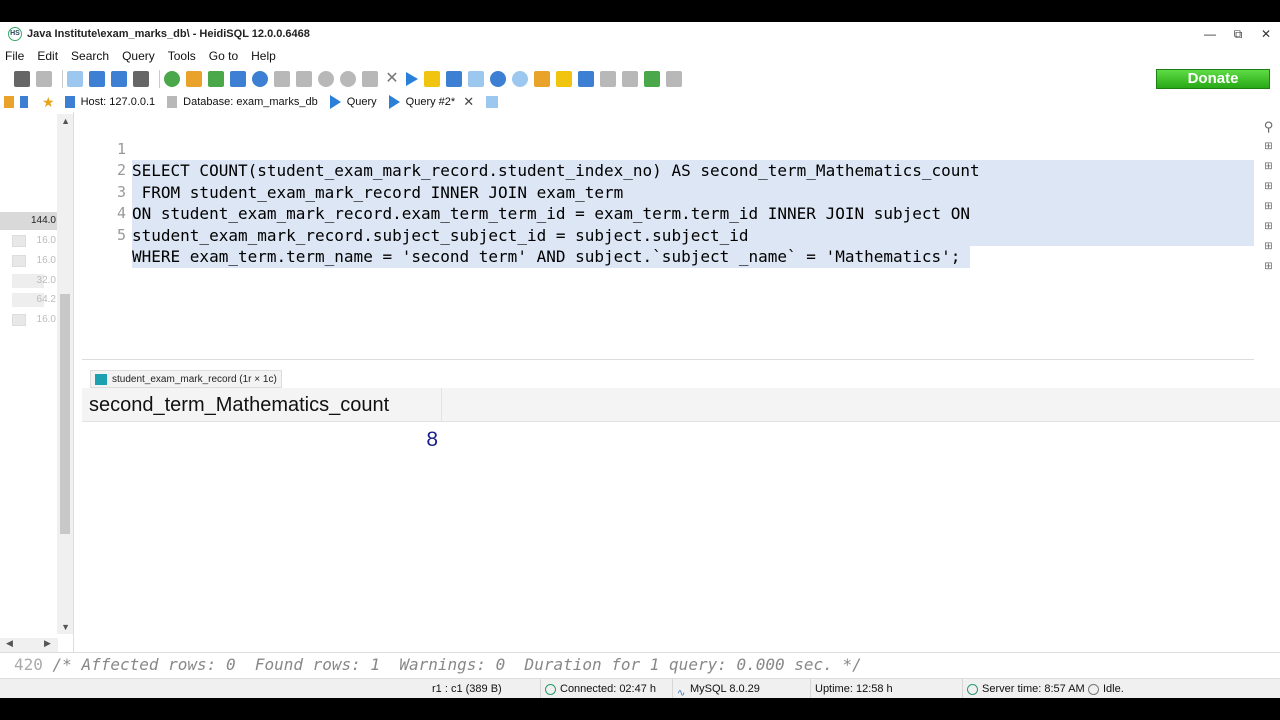 Image resolution: width=1280 pixels, height=720 pixels. What do you see at coordinates (608, 79) in the screenshot?
I see `wrap-icon` at bounding box center [608, 79].